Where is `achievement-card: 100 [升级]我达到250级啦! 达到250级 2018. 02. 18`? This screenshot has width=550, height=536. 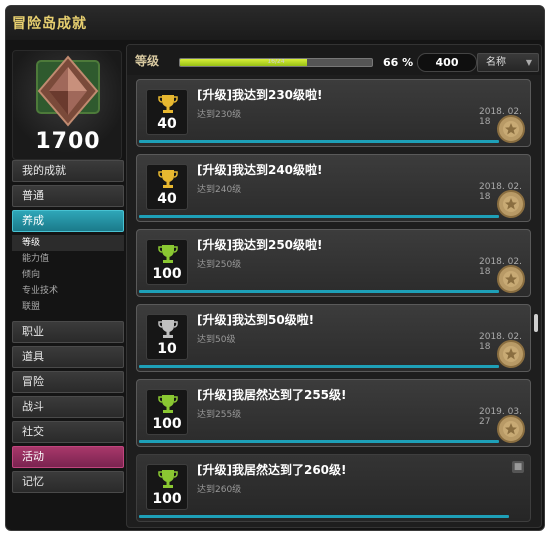
achievement-card: 100 [升级]我达到250级啦! 达到250级 2018. 02. 18 is located at coordinates (333, 263).